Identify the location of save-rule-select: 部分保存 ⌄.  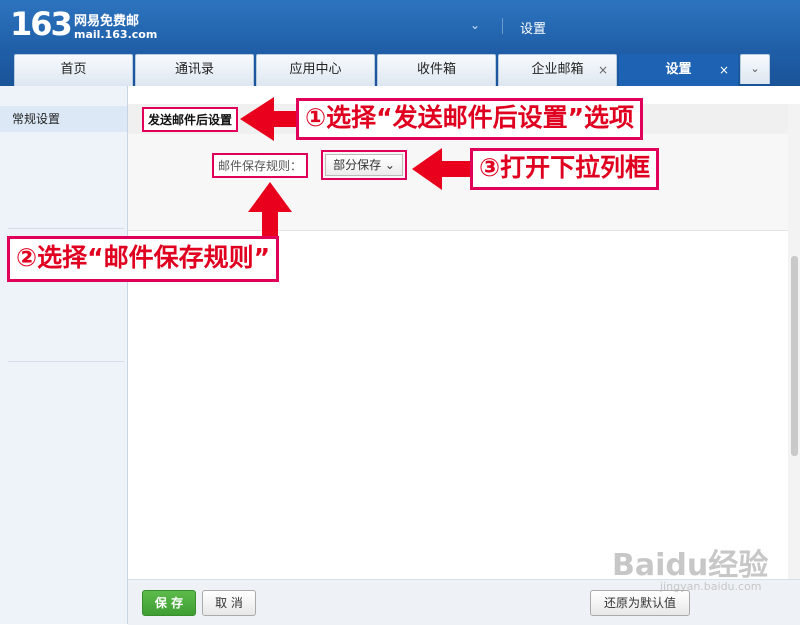
(364, 165).